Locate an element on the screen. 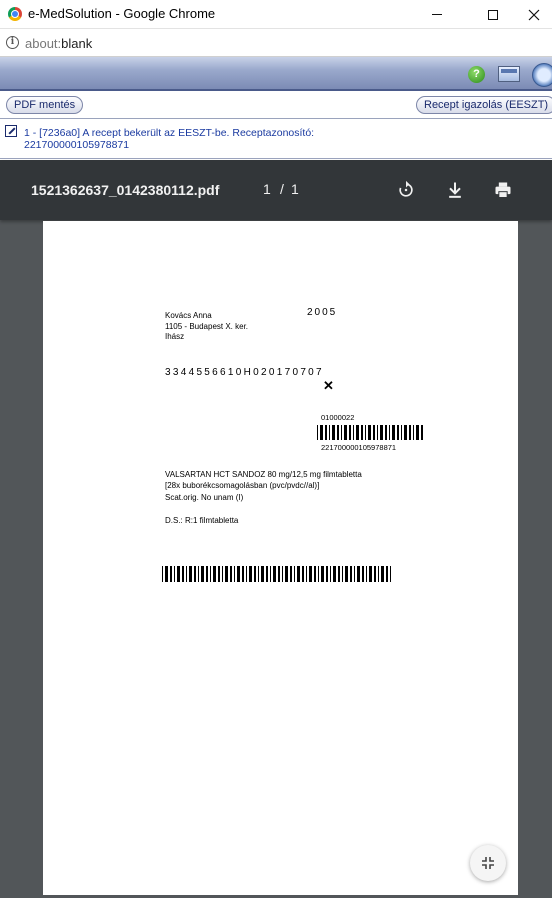  fit-to-page-icon is located at coordinates (488, 863).